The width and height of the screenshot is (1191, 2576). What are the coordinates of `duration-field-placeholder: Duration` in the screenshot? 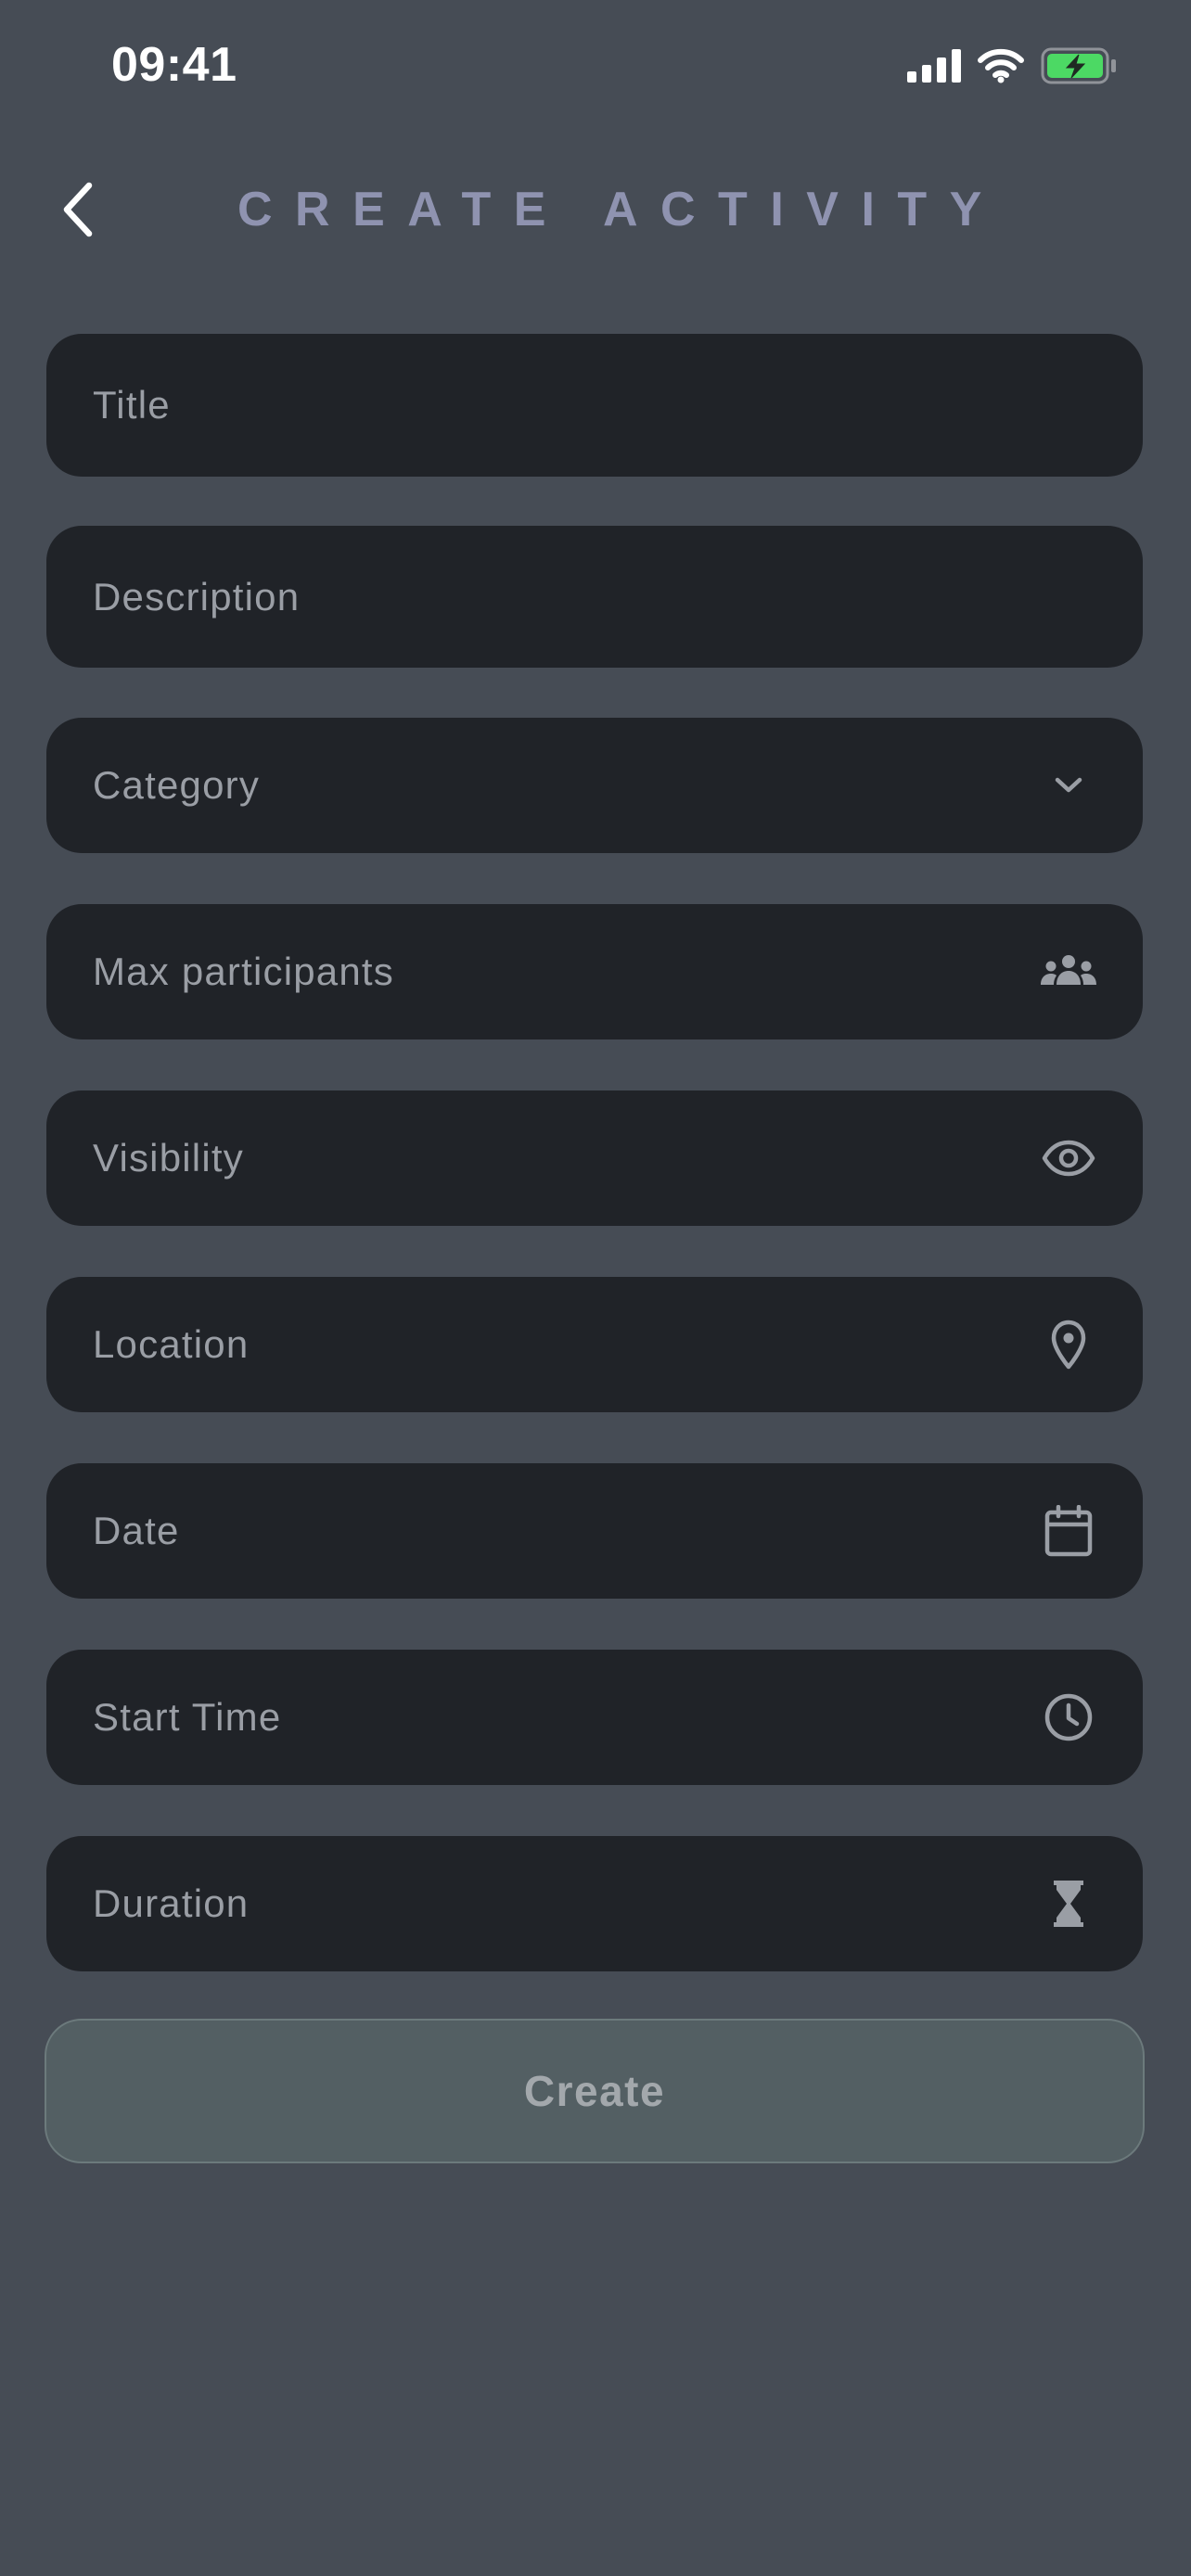 It's located at (171, 1903).